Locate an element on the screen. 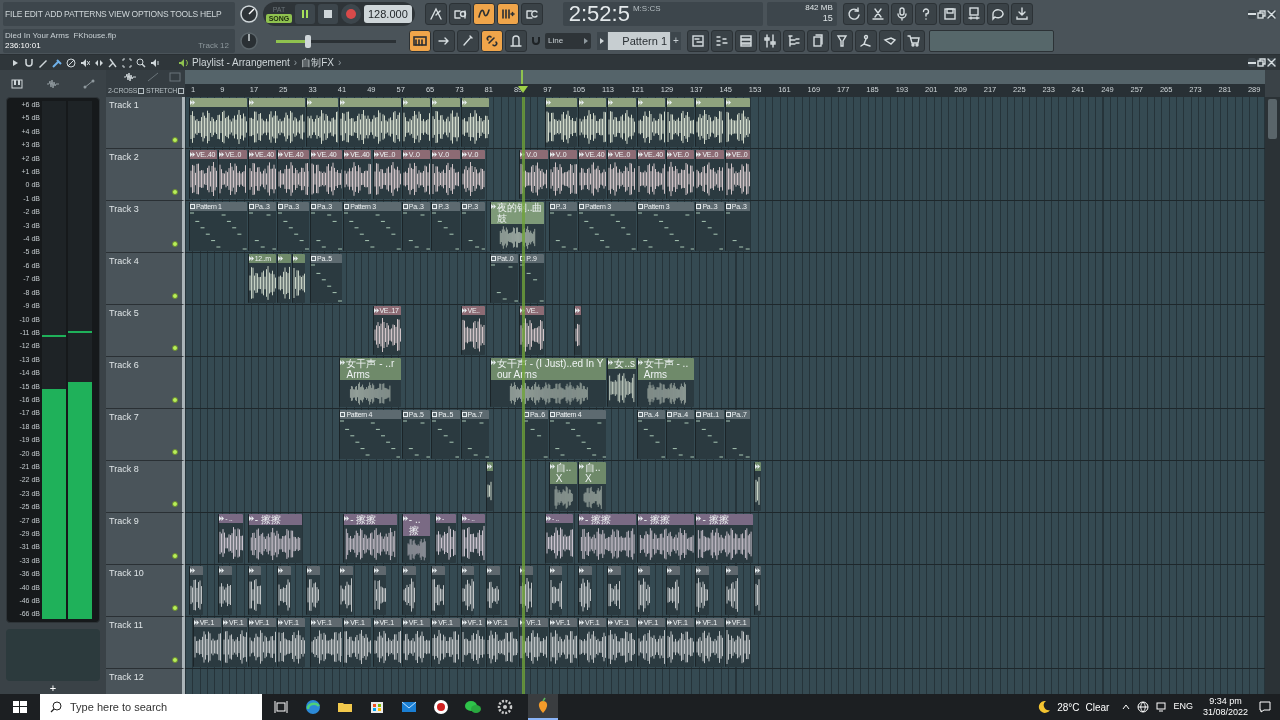 The width and height of the screenshot is (1280, 720). clip-label: 女干声 - ..Arms is located at coordinates (666, 369).